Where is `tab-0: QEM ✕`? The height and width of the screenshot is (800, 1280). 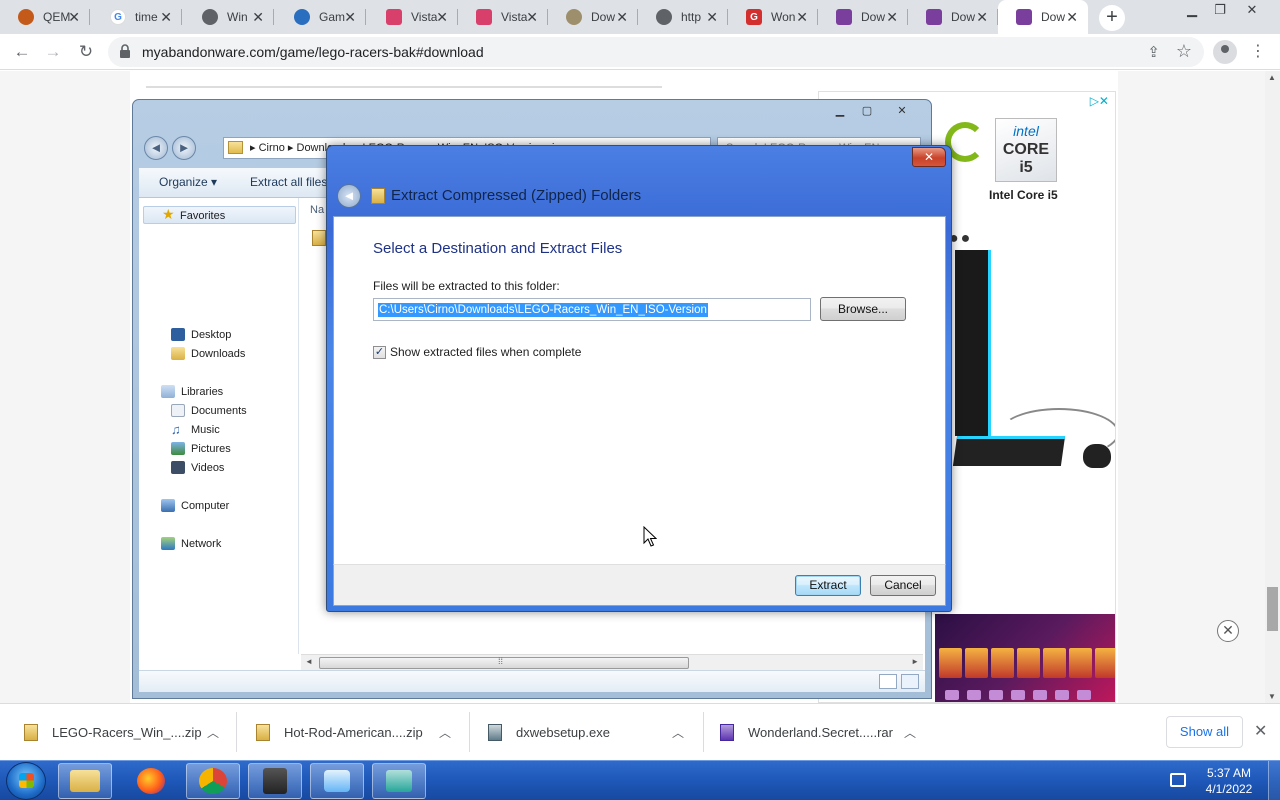
tab-0: QEM ✕ is located at coordinates (45, 17).